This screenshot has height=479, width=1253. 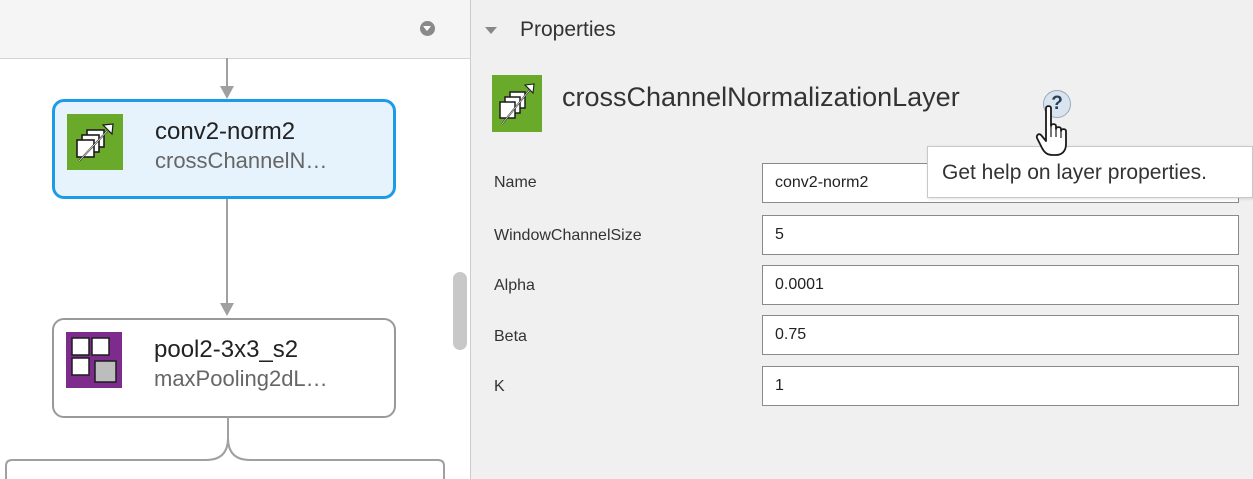 What do you see at coordinates (460, 311) in the screenshot?
I see `canvas-scrollbar` at bounding box center [460, 311].